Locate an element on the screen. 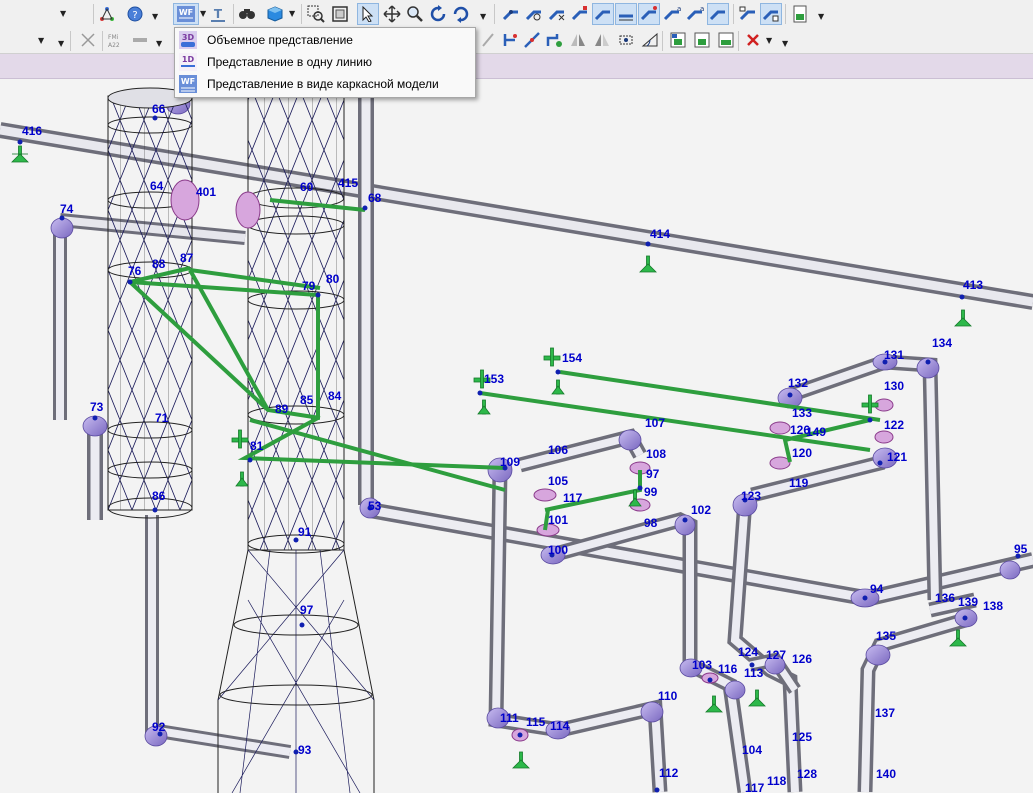  pipe-spec-icon is located at coordinates (771, 14).